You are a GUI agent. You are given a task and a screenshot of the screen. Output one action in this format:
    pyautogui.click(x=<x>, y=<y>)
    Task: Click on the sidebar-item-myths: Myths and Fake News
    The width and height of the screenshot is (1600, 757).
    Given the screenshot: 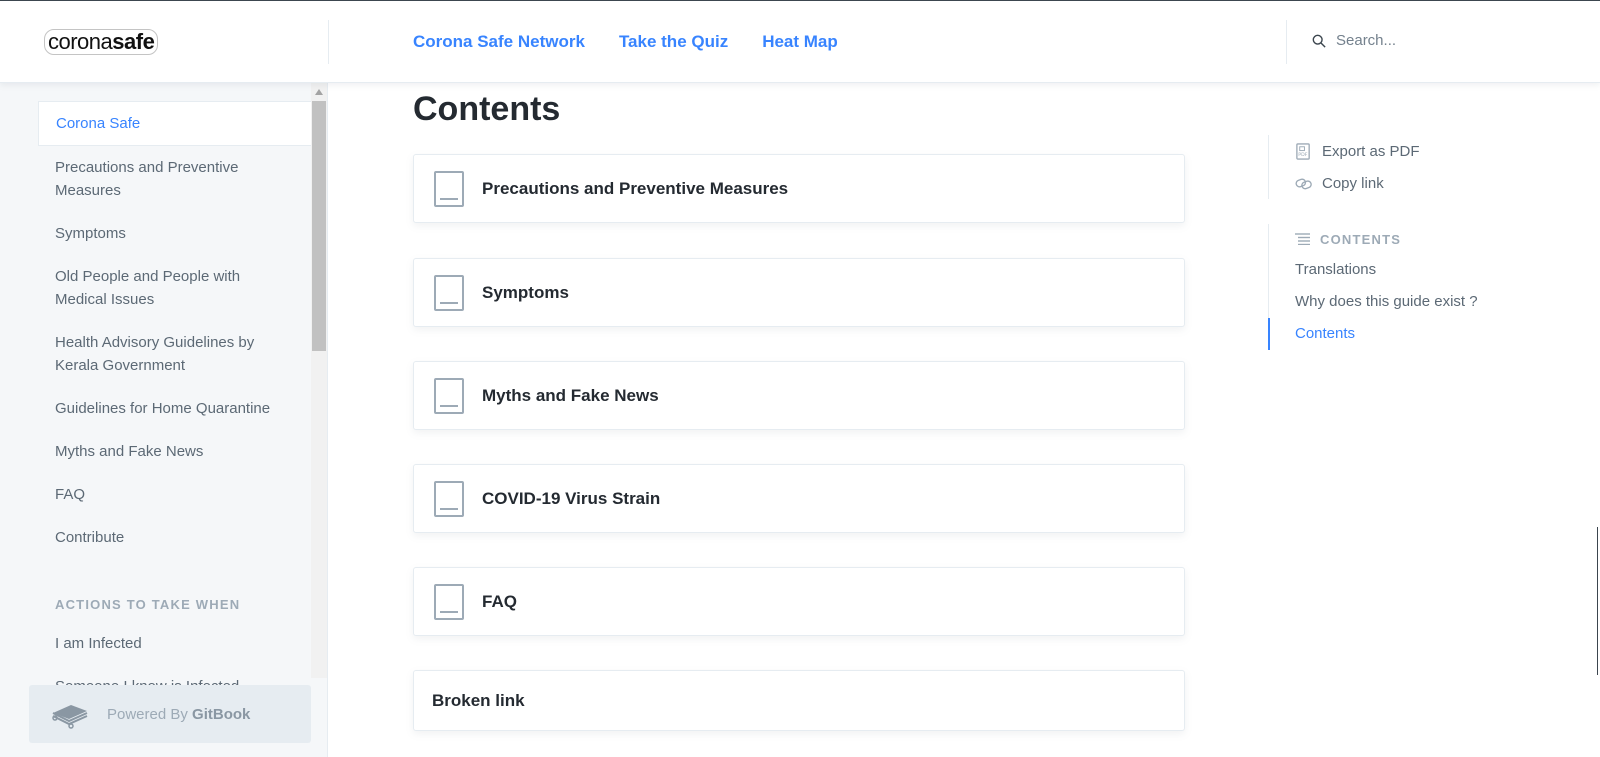 What is the action you would take?
    pyautogui.click(x=174, y=451)
    